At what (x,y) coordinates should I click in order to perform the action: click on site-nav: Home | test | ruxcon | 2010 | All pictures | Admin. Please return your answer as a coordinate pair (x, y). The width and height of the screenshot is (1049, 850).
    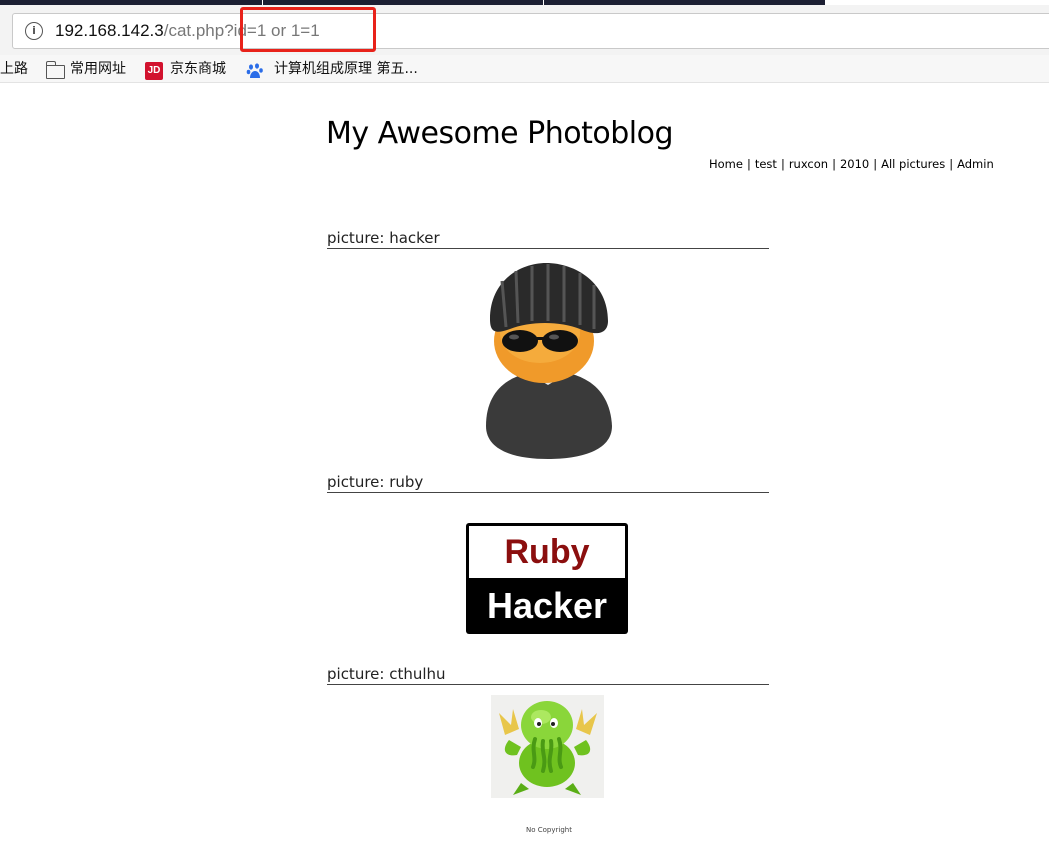
    Looking at the image, I should click on (851, 164).